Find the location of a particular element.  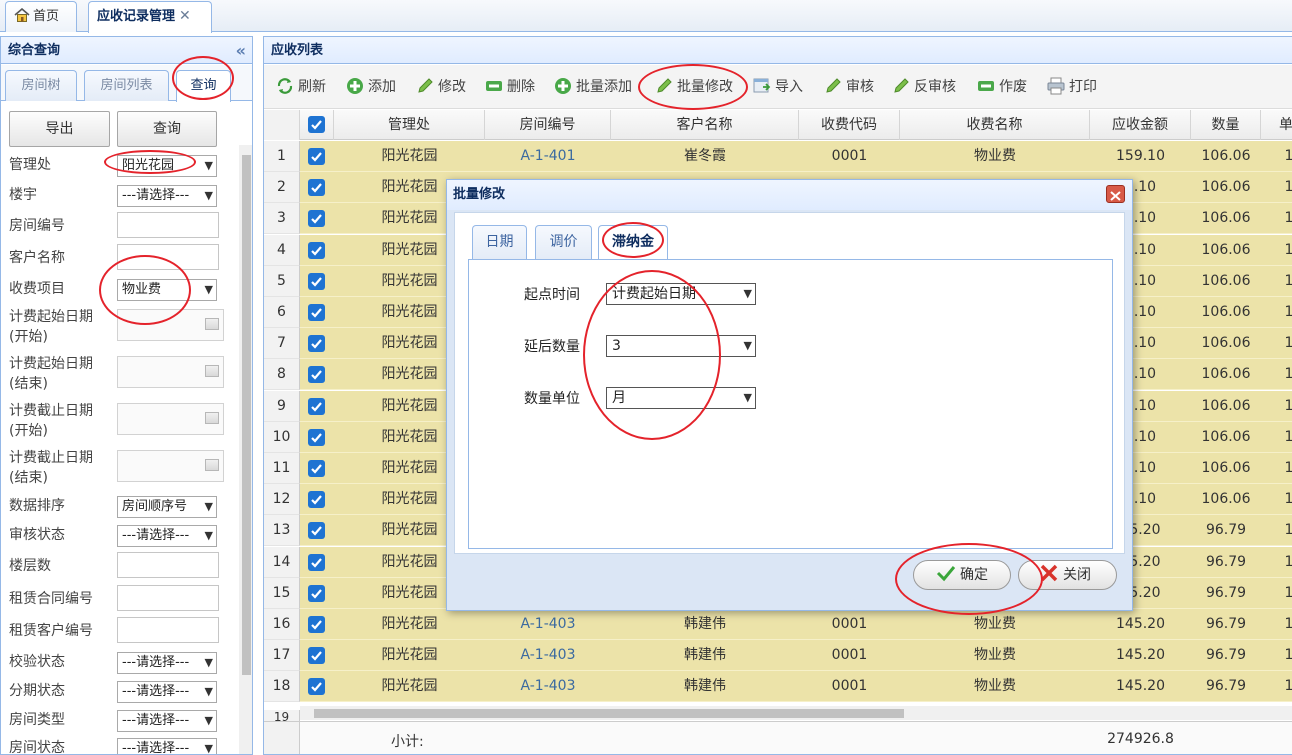

header-amount: 应收金额 is located at coordinates (1140, 125).